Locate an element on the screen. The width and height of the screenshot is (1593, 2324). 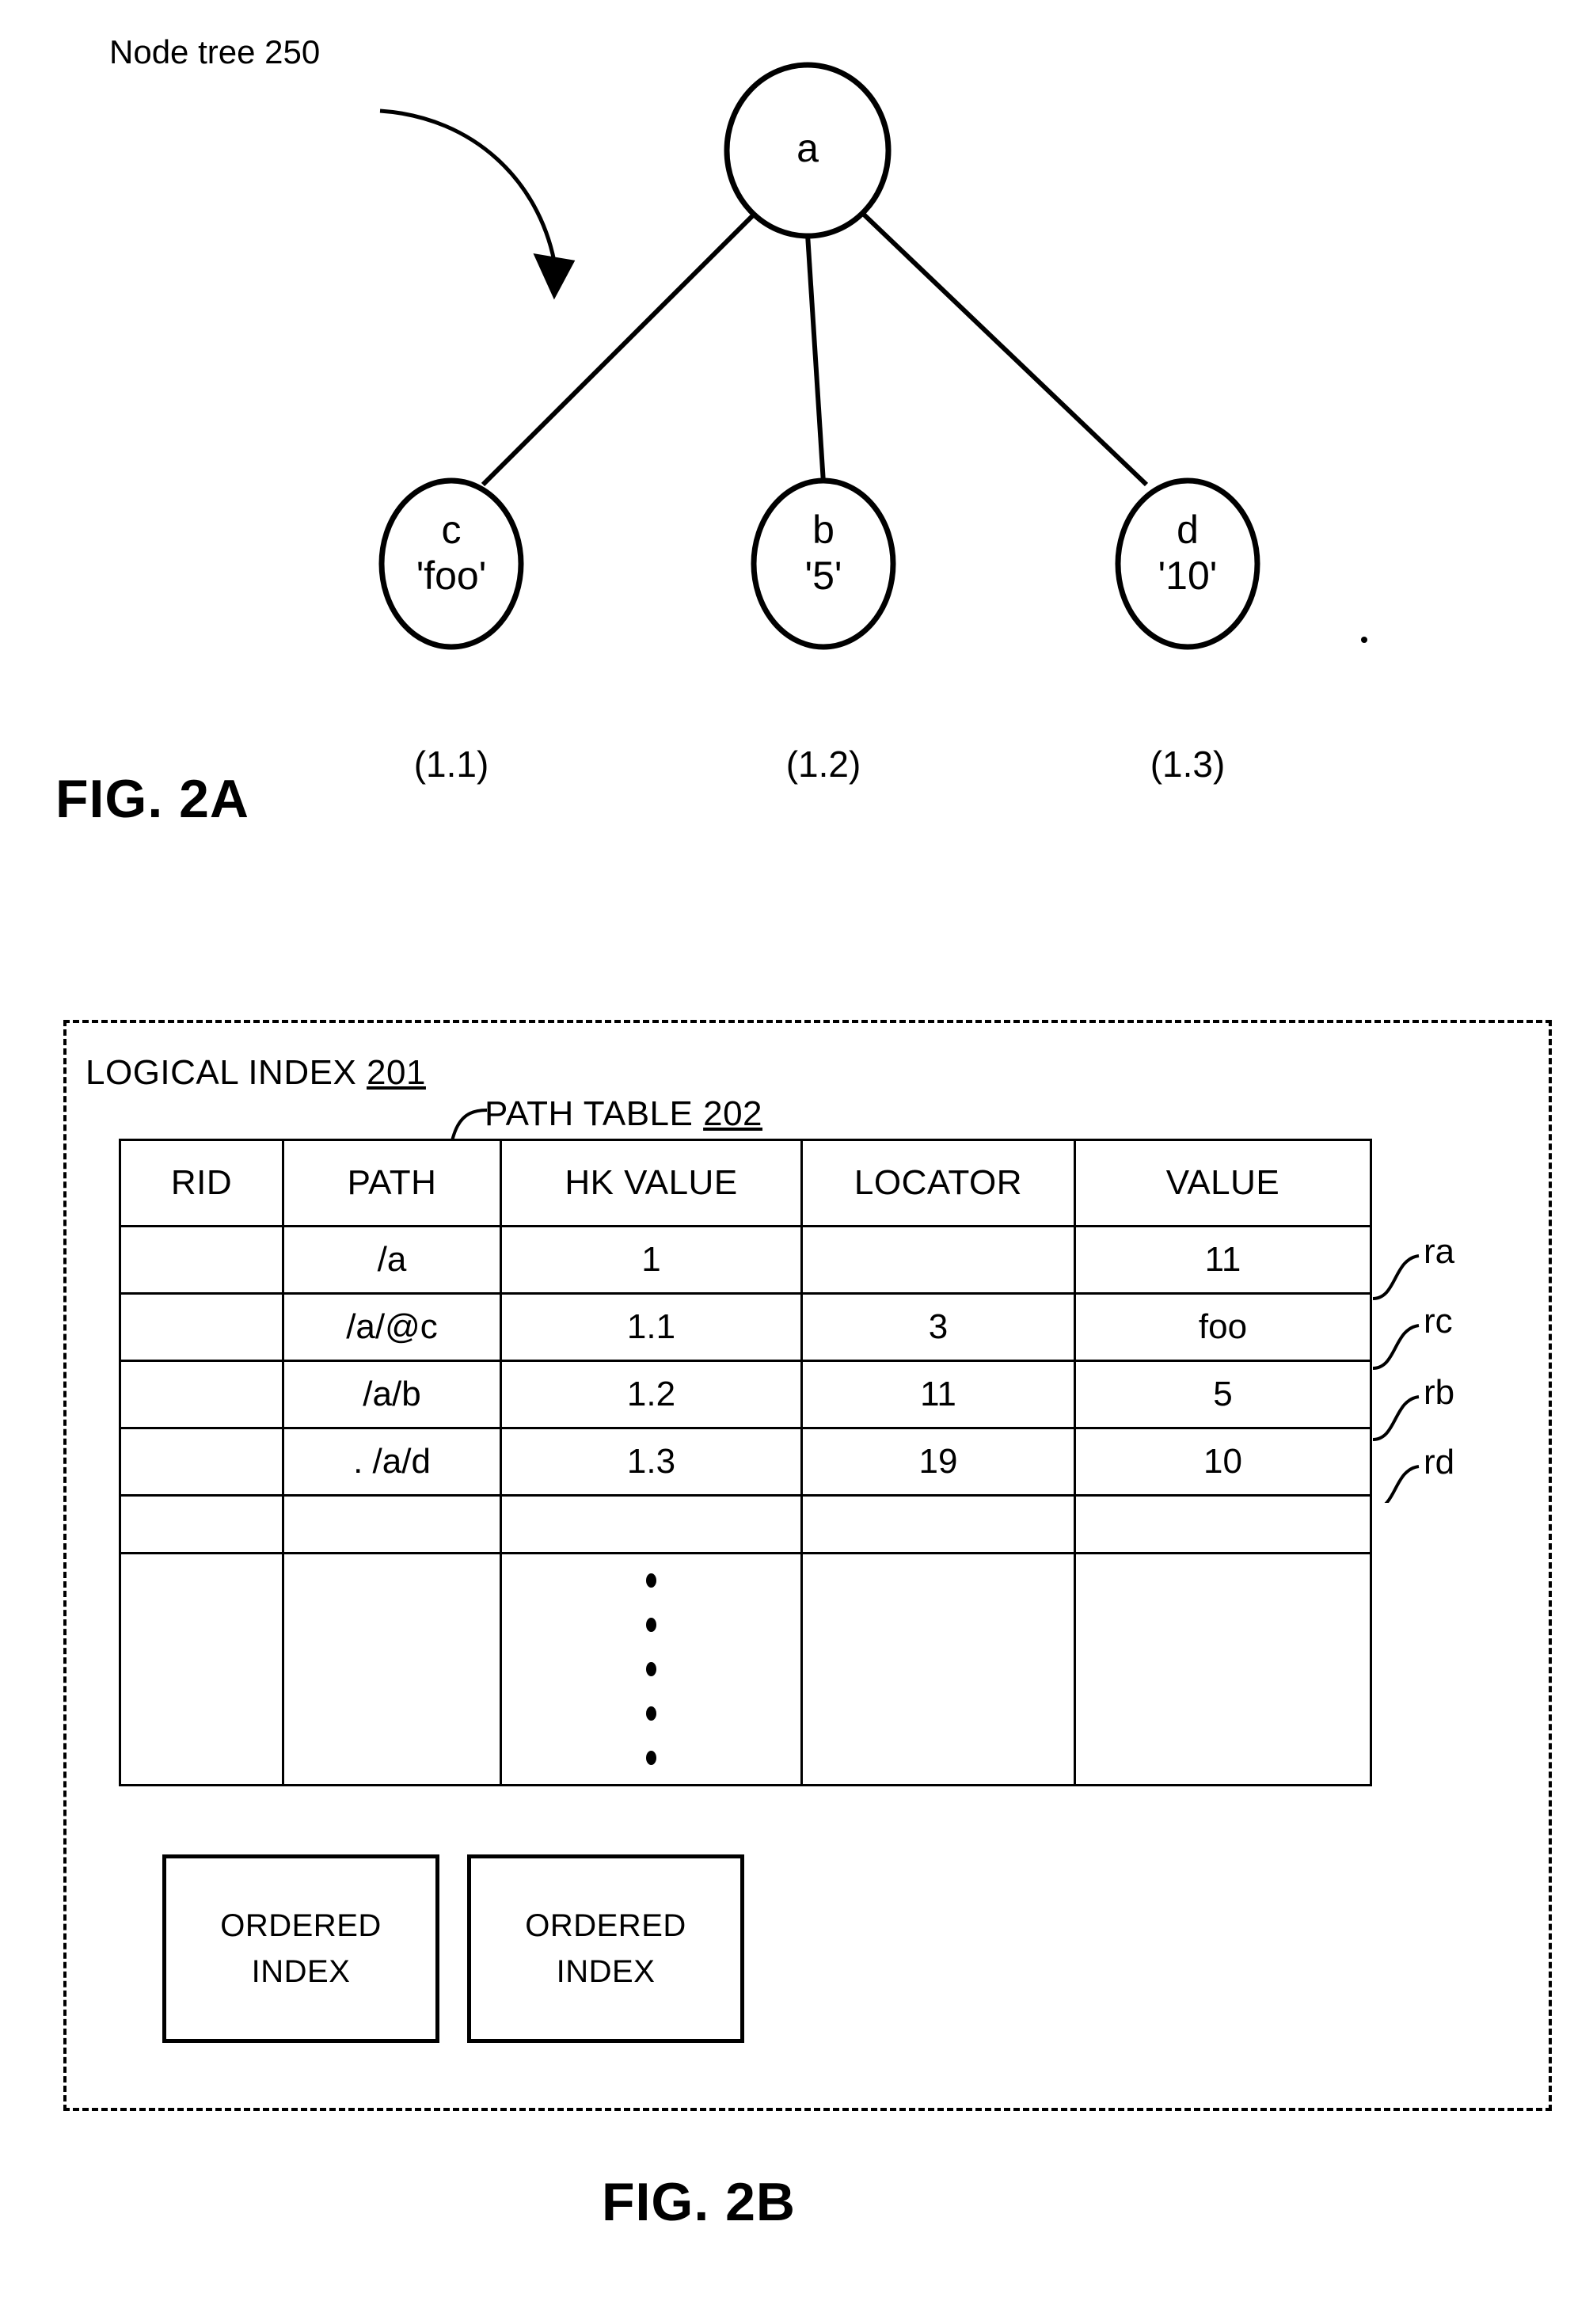
tree-edges is located at coordinates (815, 348).